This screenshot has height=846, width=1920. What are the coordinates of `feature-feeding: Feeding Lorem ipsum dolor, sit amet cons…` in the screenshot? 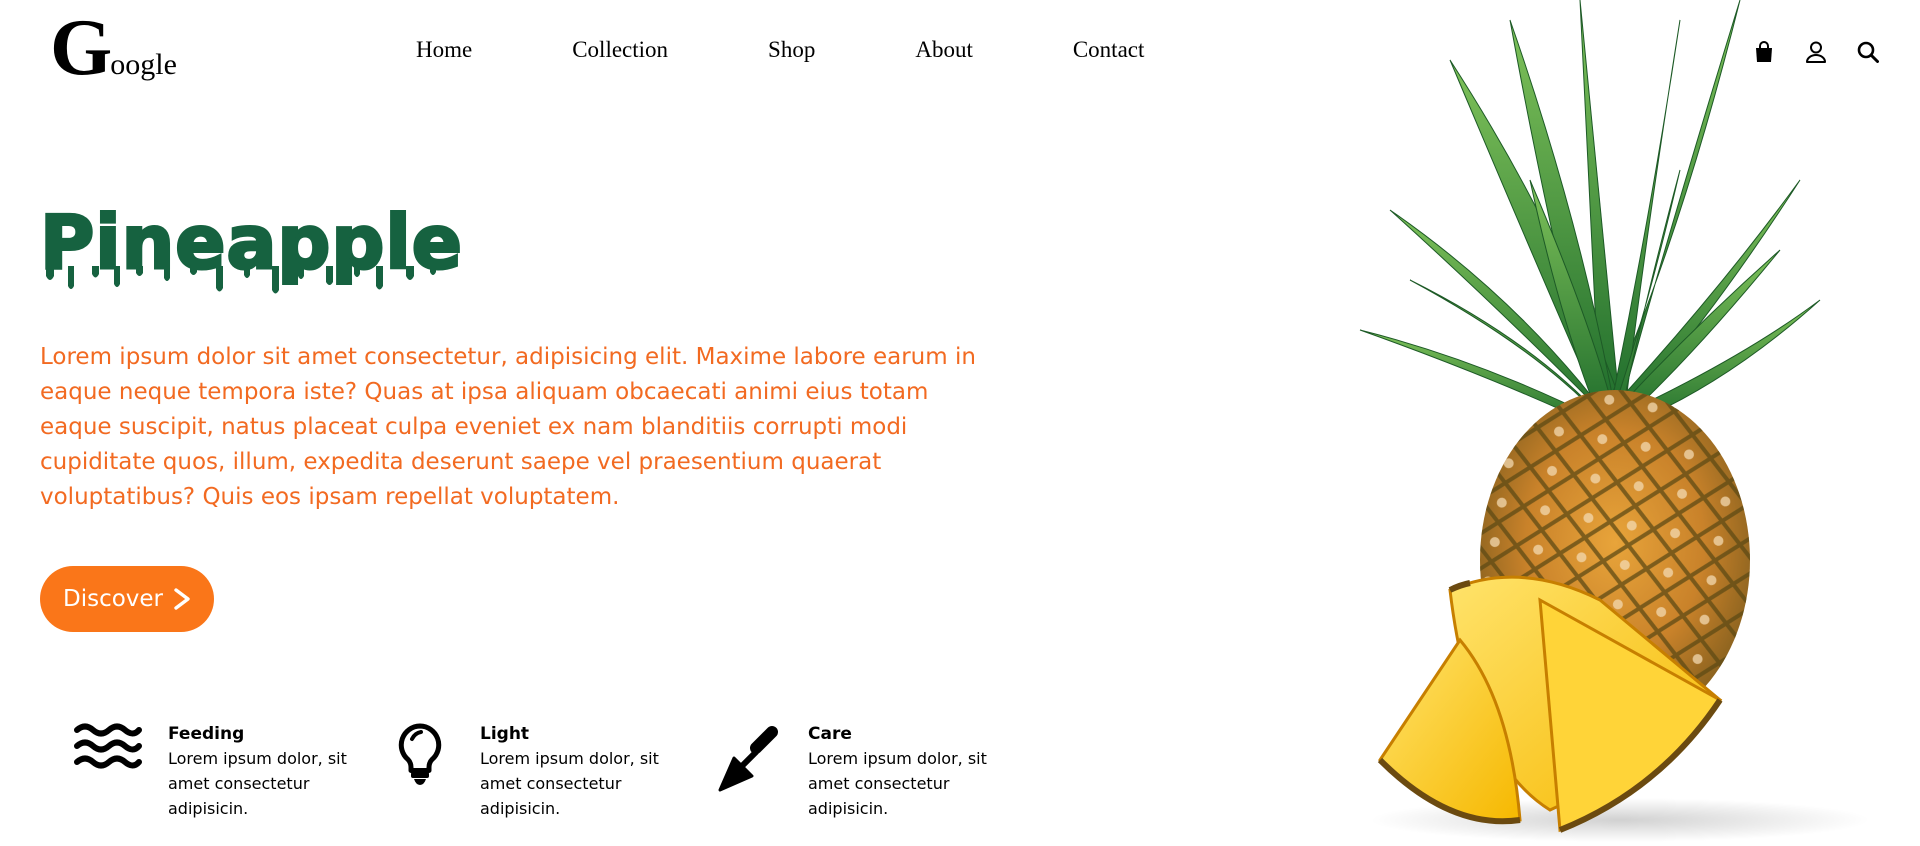 It's located at (215, 771).